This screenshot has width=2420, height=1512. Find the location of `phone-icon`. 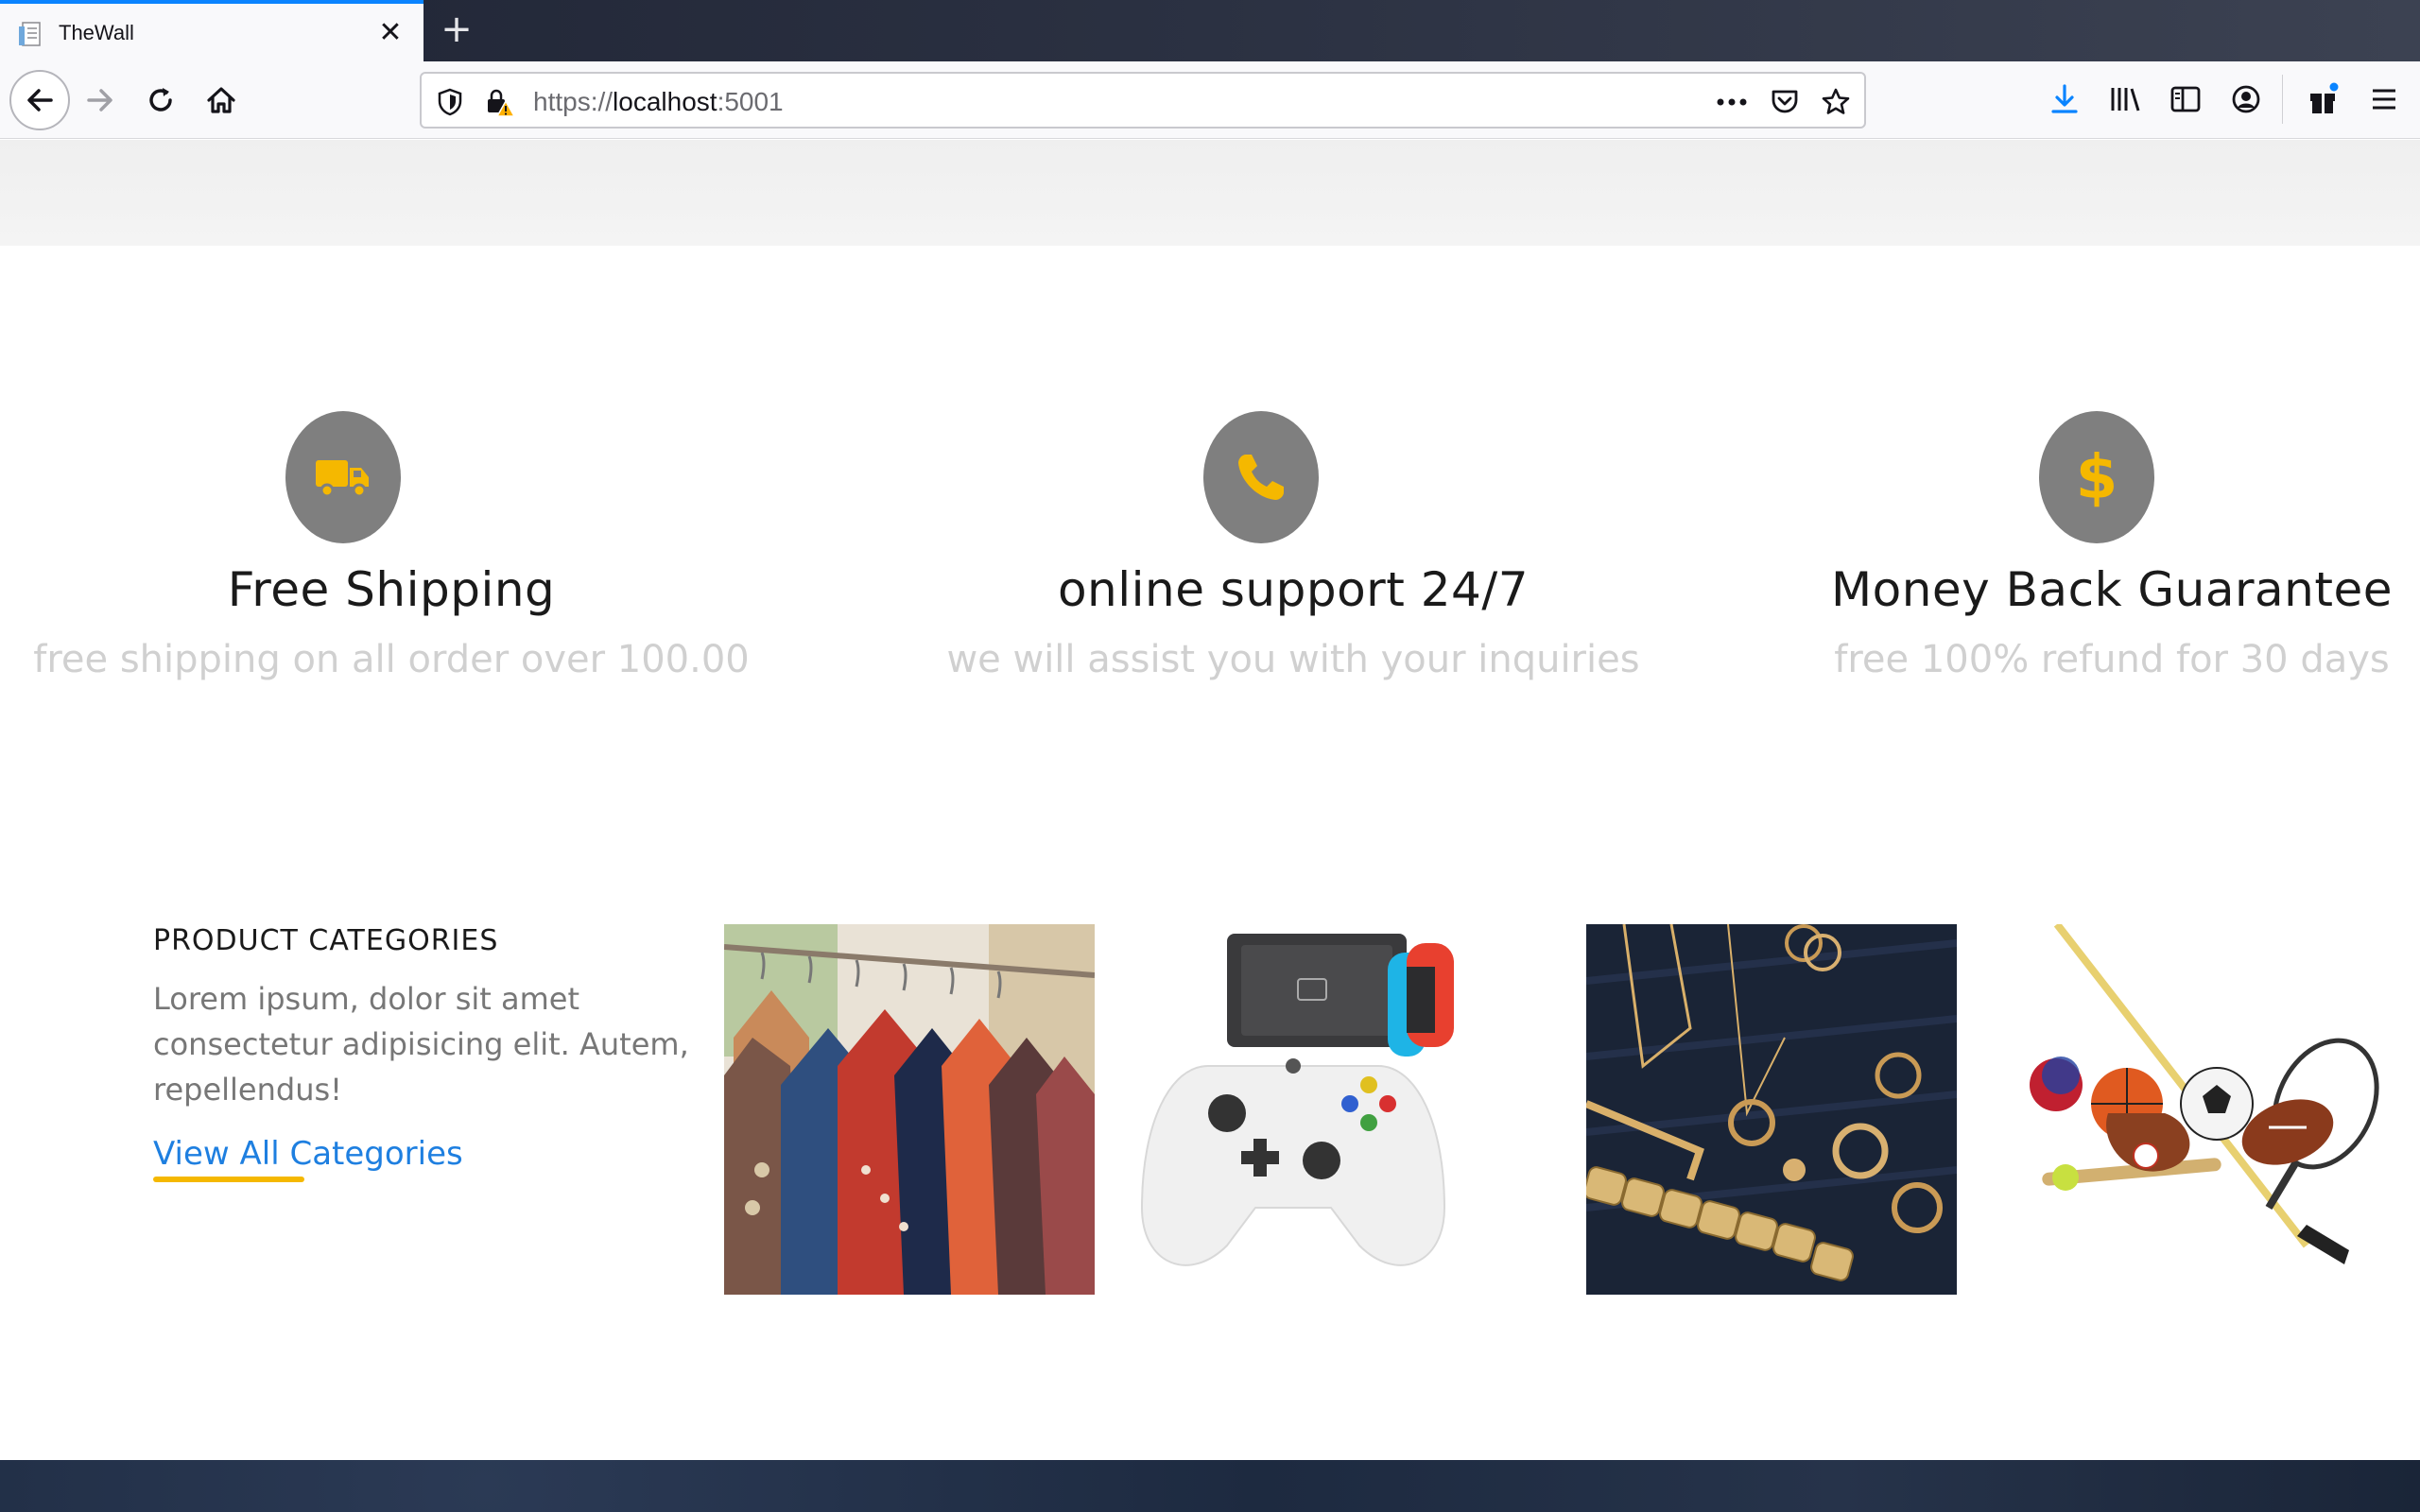

phone-icon is located at coordinates (1261, 477).